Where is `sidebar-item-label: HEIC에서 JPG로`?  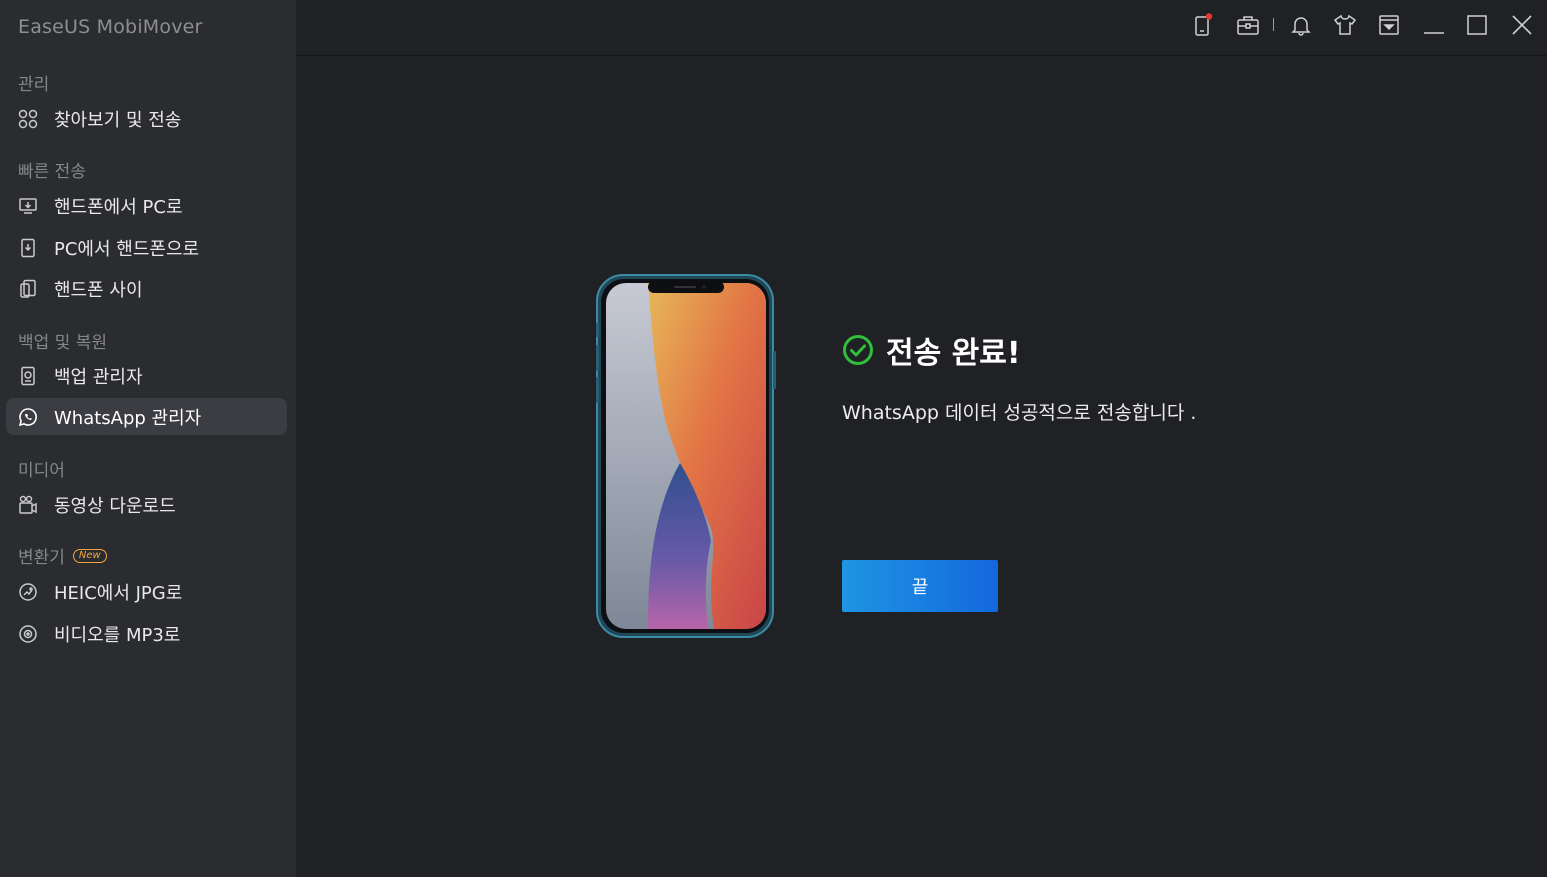 sidebar-item-label: HEIC에서 JPG로 is located at coordinates (118, 593).